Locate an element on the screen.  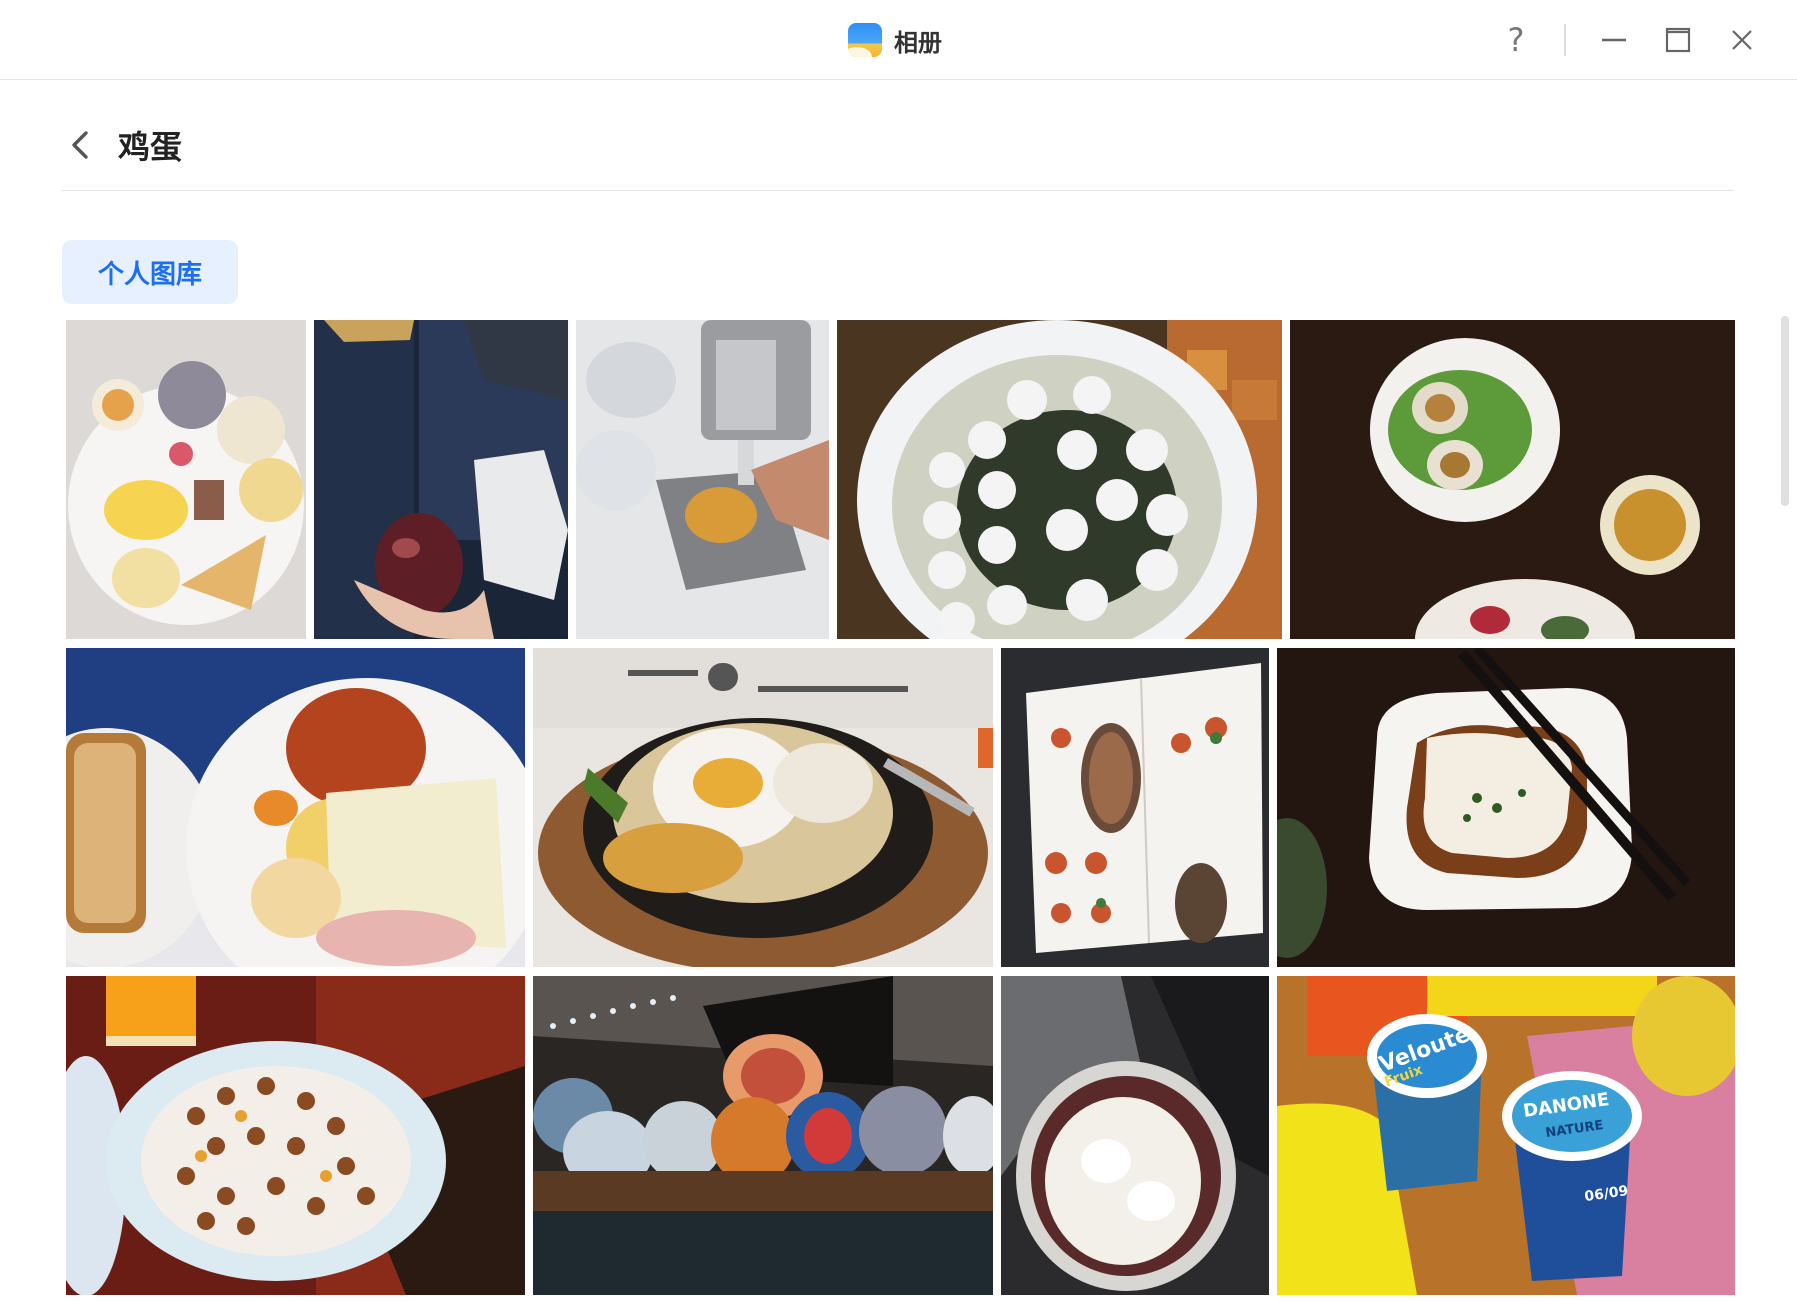
photo-cereal-bowl is located at coordinates (295, 1135).